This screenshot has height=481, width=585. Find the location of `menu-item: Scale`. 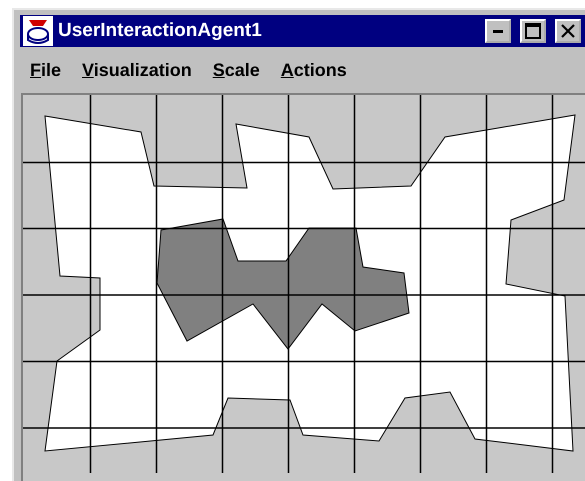

menu-item: Scale is located at coordinates (236, 70).